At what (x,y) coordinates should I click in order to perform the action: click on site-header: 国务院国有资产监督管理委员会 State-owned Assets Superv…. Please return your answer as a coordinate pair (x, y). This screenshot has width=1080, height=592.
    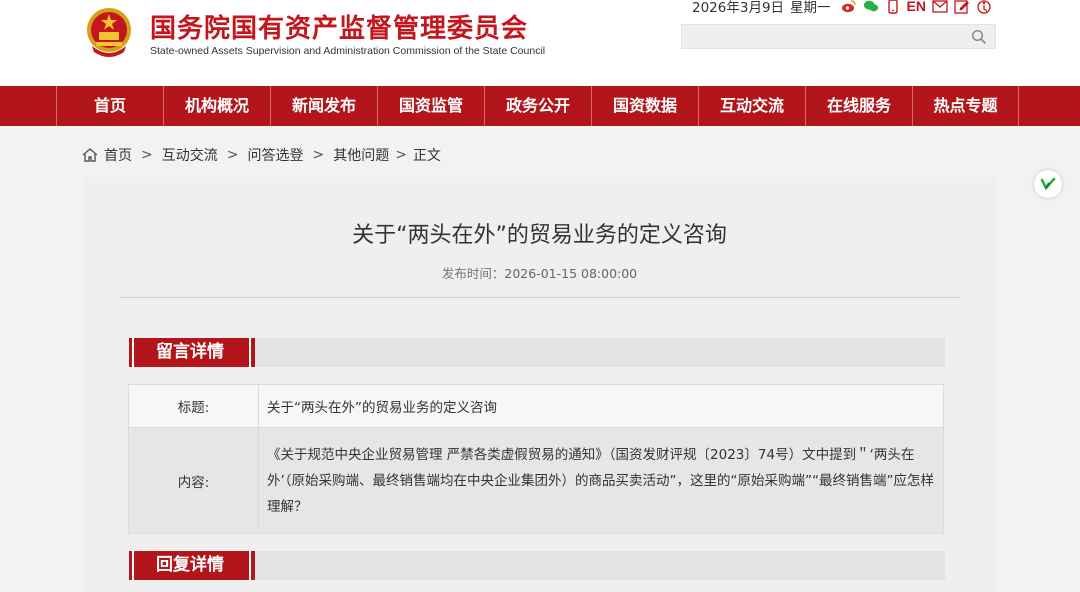
    Looking at the image, I should click on (540, 43).